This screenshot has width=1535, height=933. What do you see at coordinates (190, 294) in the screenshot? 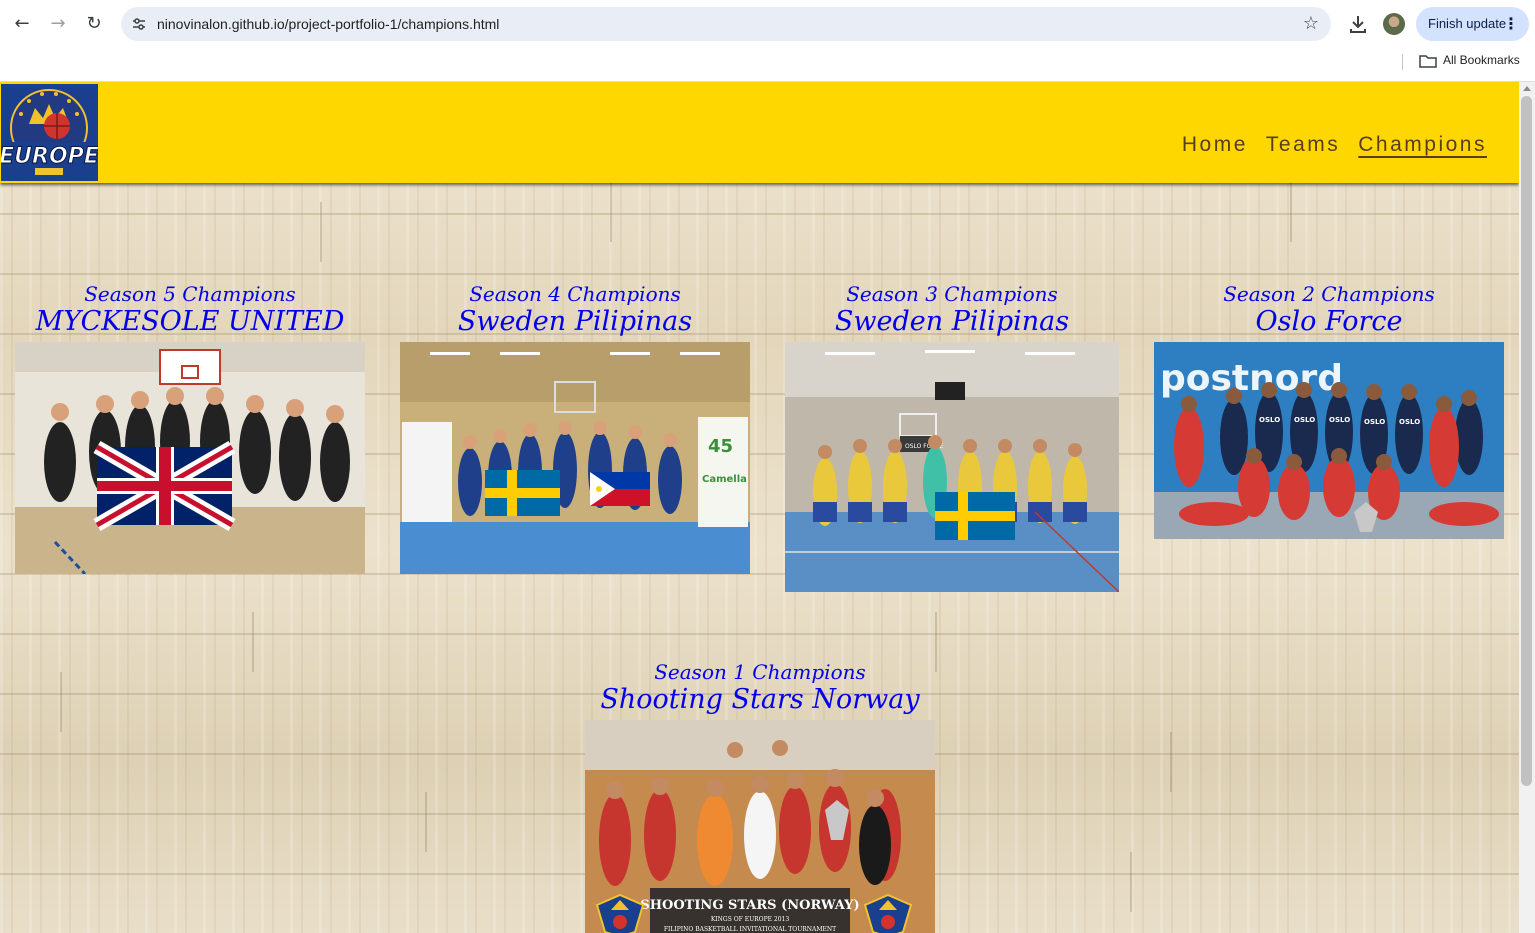
I see `season-title: Season 5 Champions` at bounding box center [190, 294].